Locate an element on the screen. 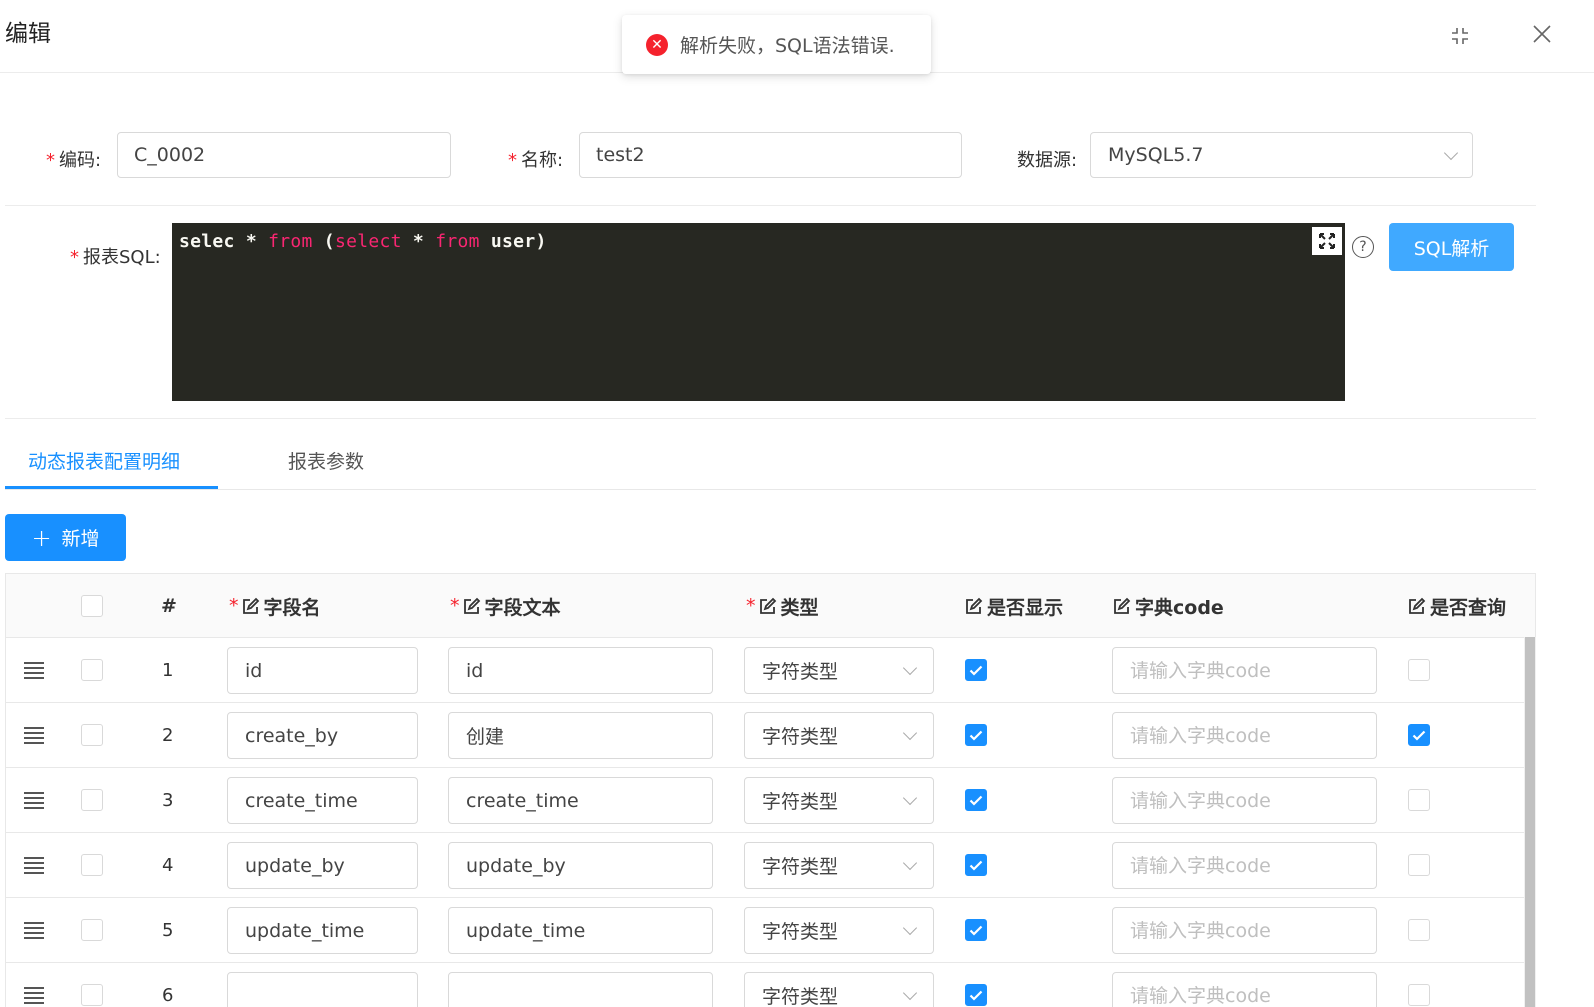 The image size is (1594, 1007). close-icon is located at coordinates (1542, 34).